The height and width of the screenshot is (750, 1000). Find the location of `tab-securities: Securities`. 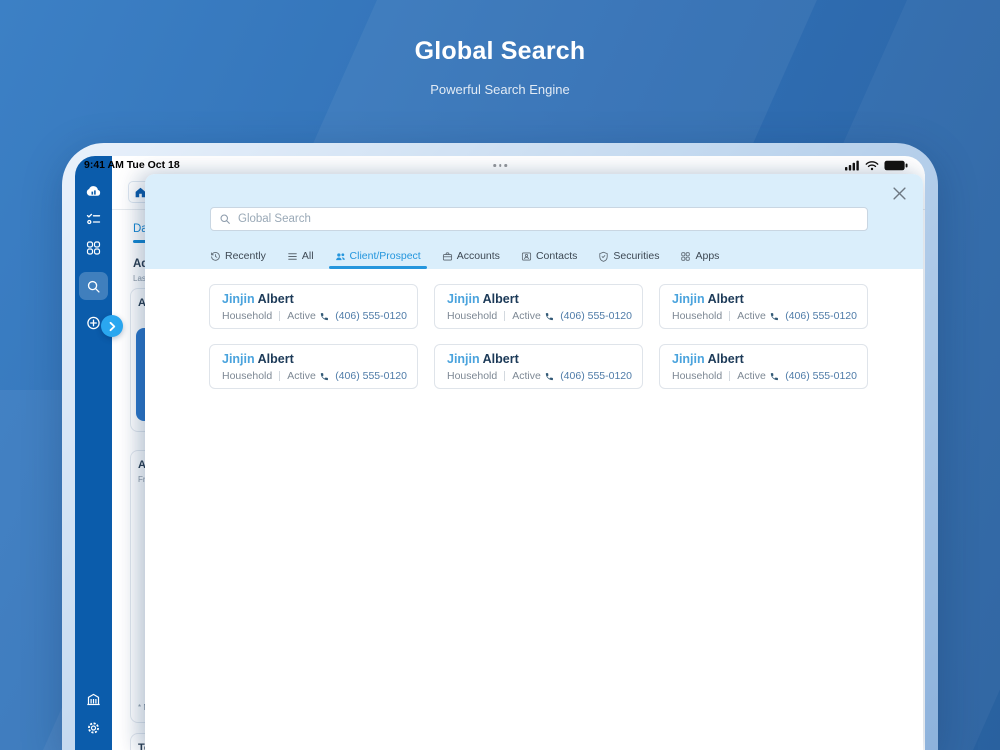

tab-securities: Securities is located at coordinates (628, 256).